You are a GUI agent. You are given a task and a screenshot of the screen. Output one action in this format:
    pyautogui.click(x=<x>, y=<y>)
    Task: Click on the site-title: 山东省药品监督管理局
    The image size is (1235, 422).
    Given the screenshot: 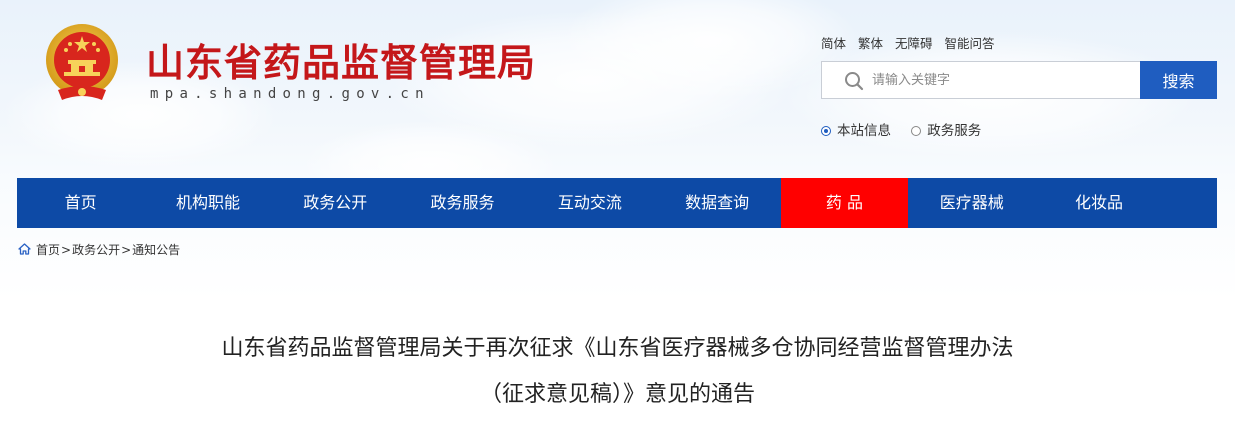 What is the action you would take?
    pyautogui.click(x=341, y=59)
    